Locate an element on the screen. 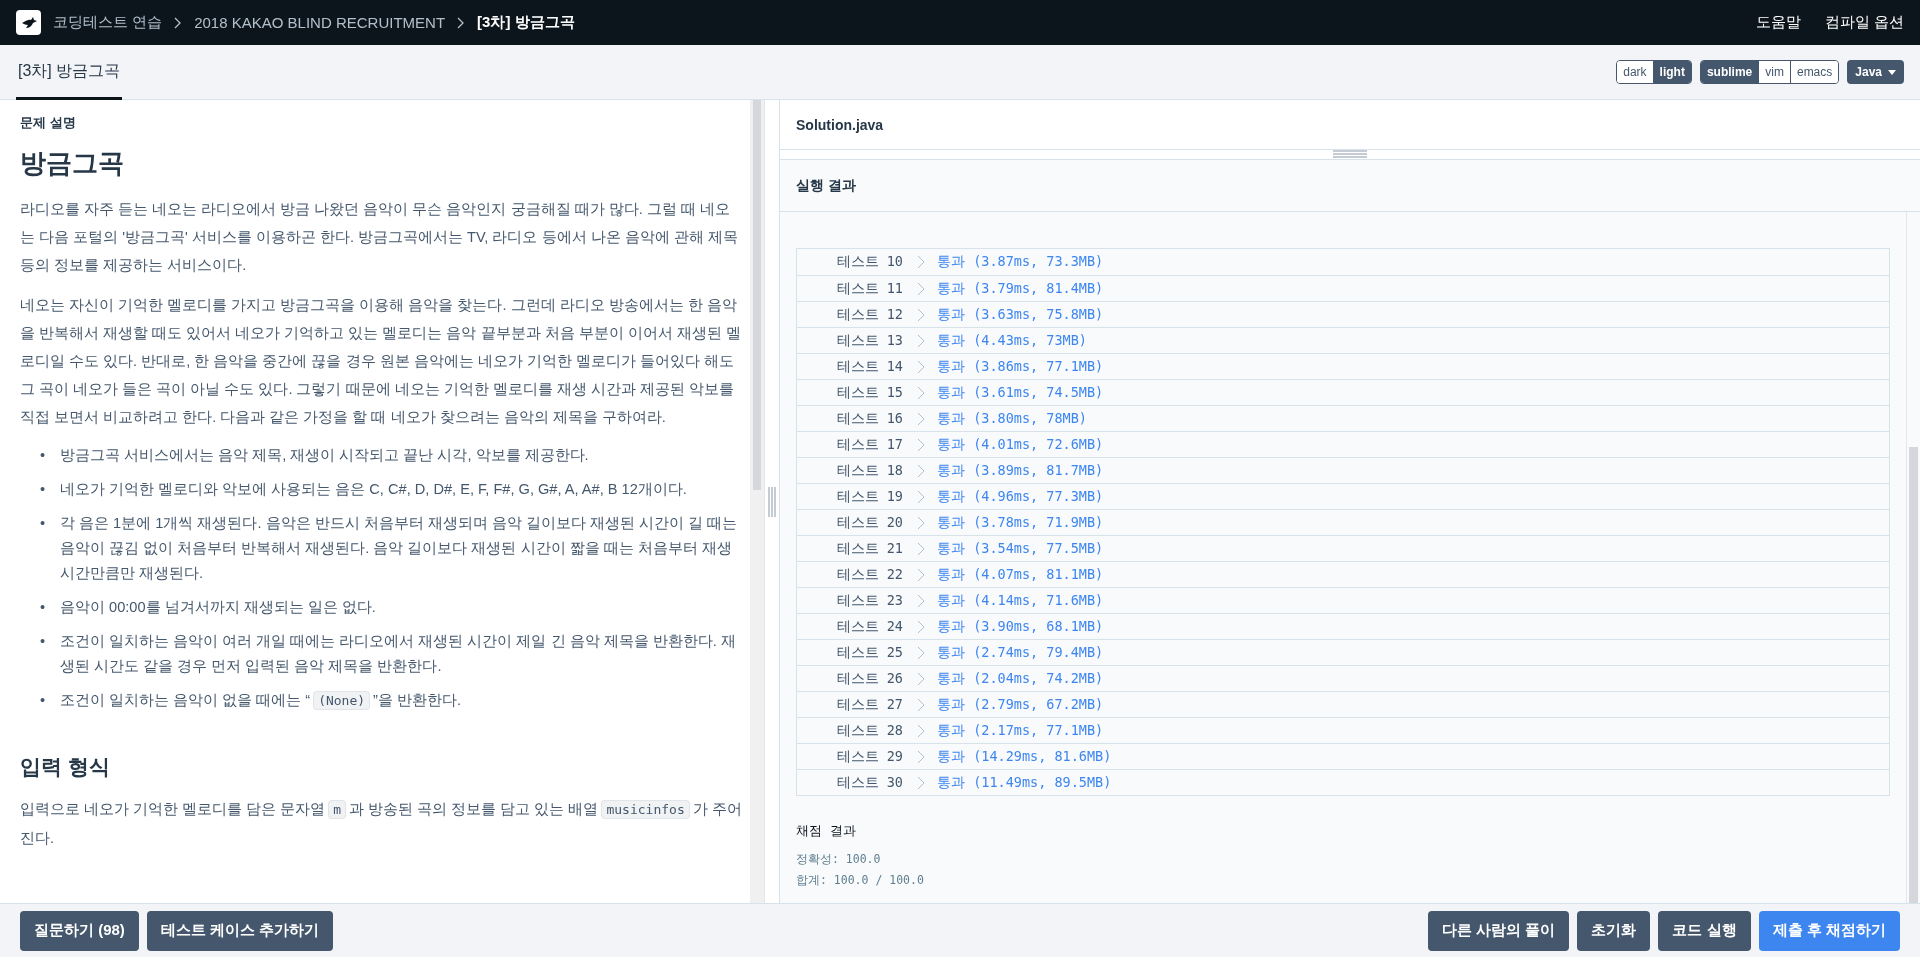 The height and width of the screenshot is (957, 1920). inline-code: (None) is located at coordinates (342, 700).